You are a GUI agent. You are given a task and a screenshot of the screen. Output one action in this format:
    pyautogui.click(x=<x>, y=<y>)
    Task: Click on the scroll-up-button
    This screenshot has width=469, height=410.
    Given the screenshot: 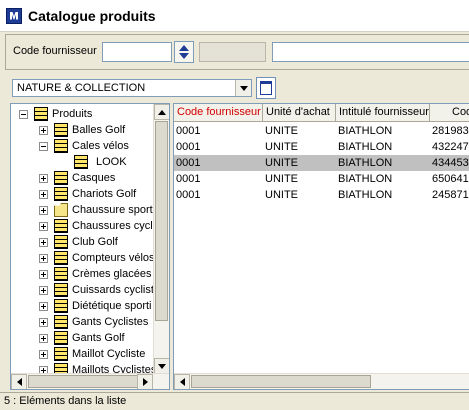 What is the action you would take?
    pyautogui.click(x=161, y=112)
    